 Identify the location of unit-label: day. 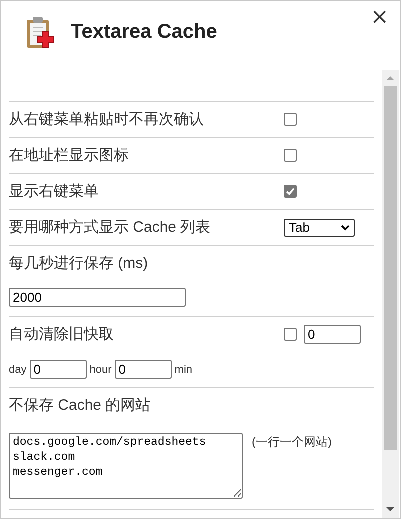
(18, 370).